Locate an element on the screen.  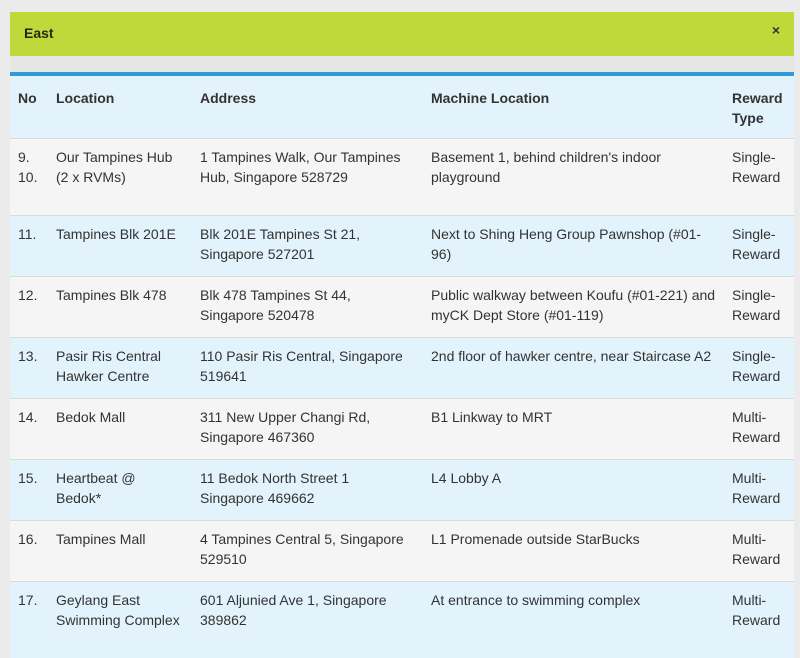
column-header-address: Address is located at coordinates (228, 98).